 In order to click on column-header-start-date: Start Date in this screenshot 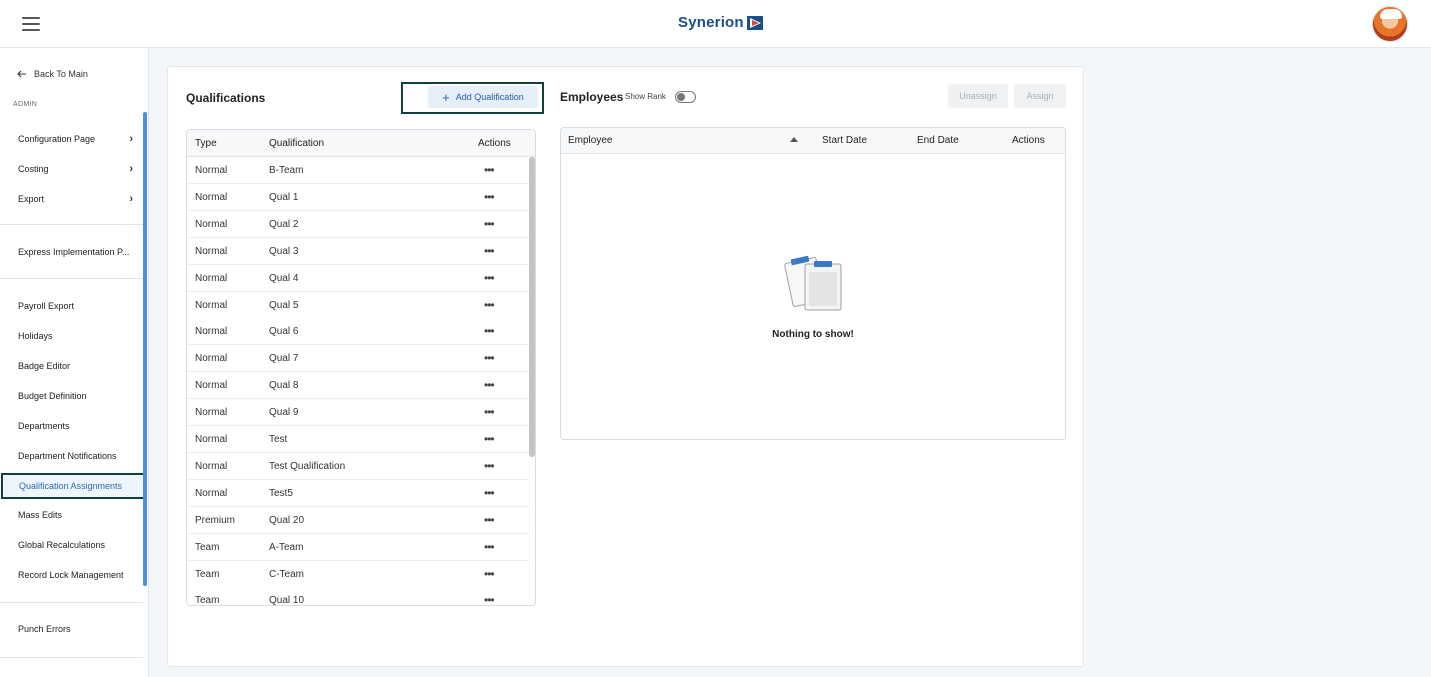, I will do `click(844, 140)`.